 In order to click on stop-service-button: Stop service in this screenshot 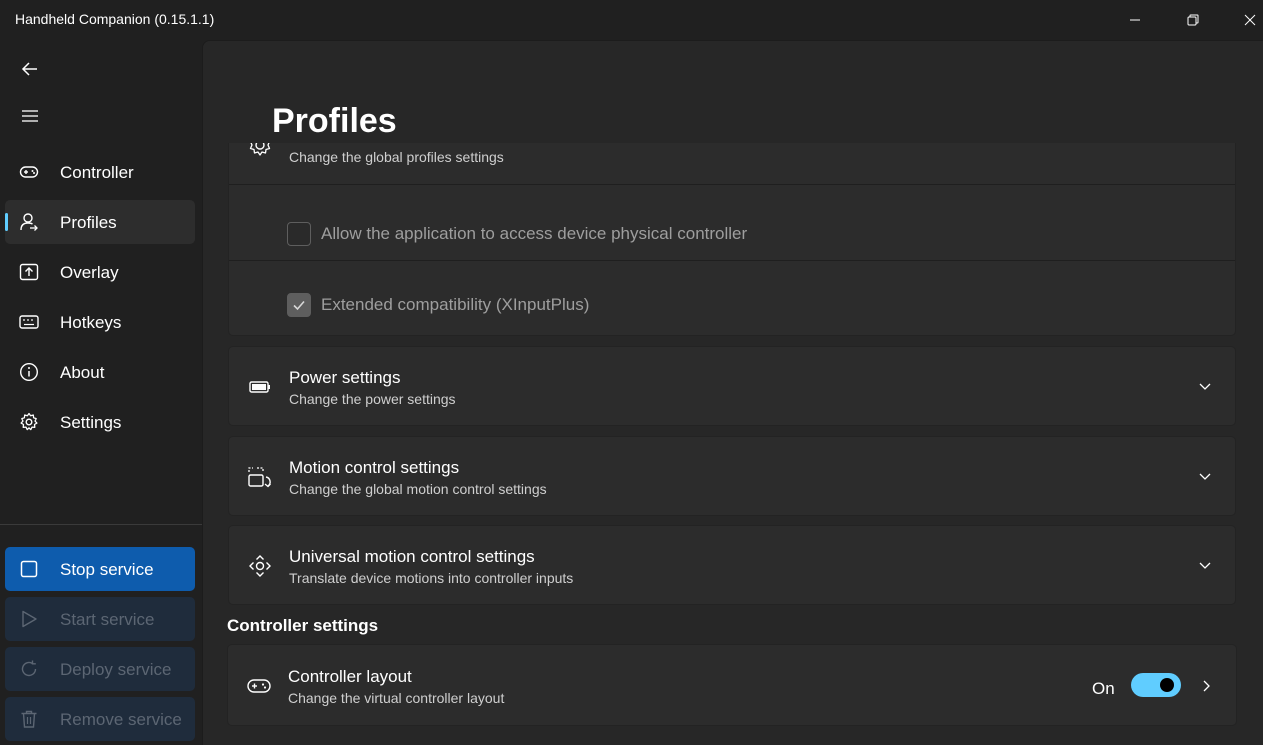, I will do `click(100, 569)`.